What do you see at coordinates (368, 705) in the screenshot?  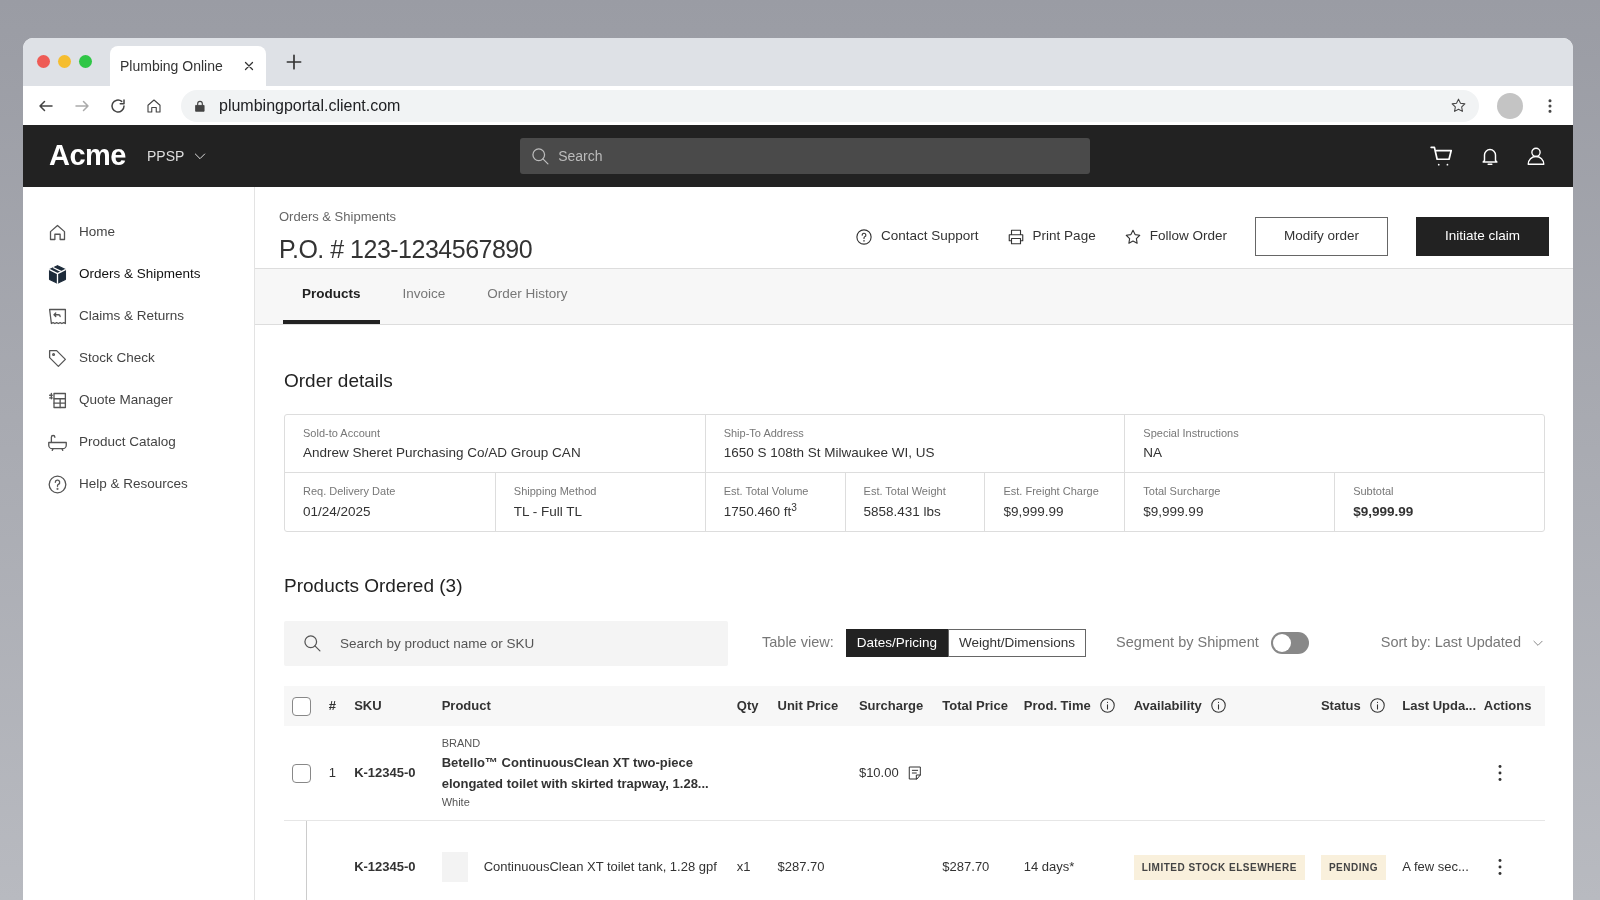 I see `column-header: SKU` at bounding box center [368, 705].